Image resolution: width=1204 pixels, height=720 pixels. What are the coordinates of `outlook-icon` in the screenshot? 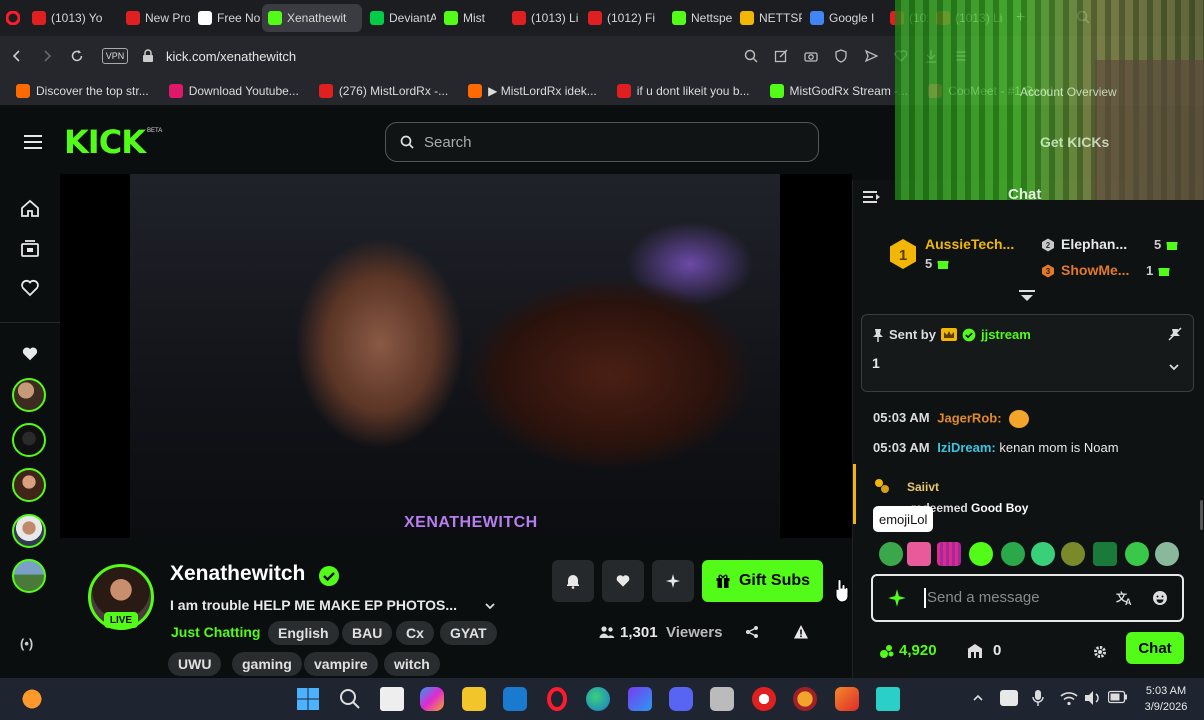 It's located at (515, 699).